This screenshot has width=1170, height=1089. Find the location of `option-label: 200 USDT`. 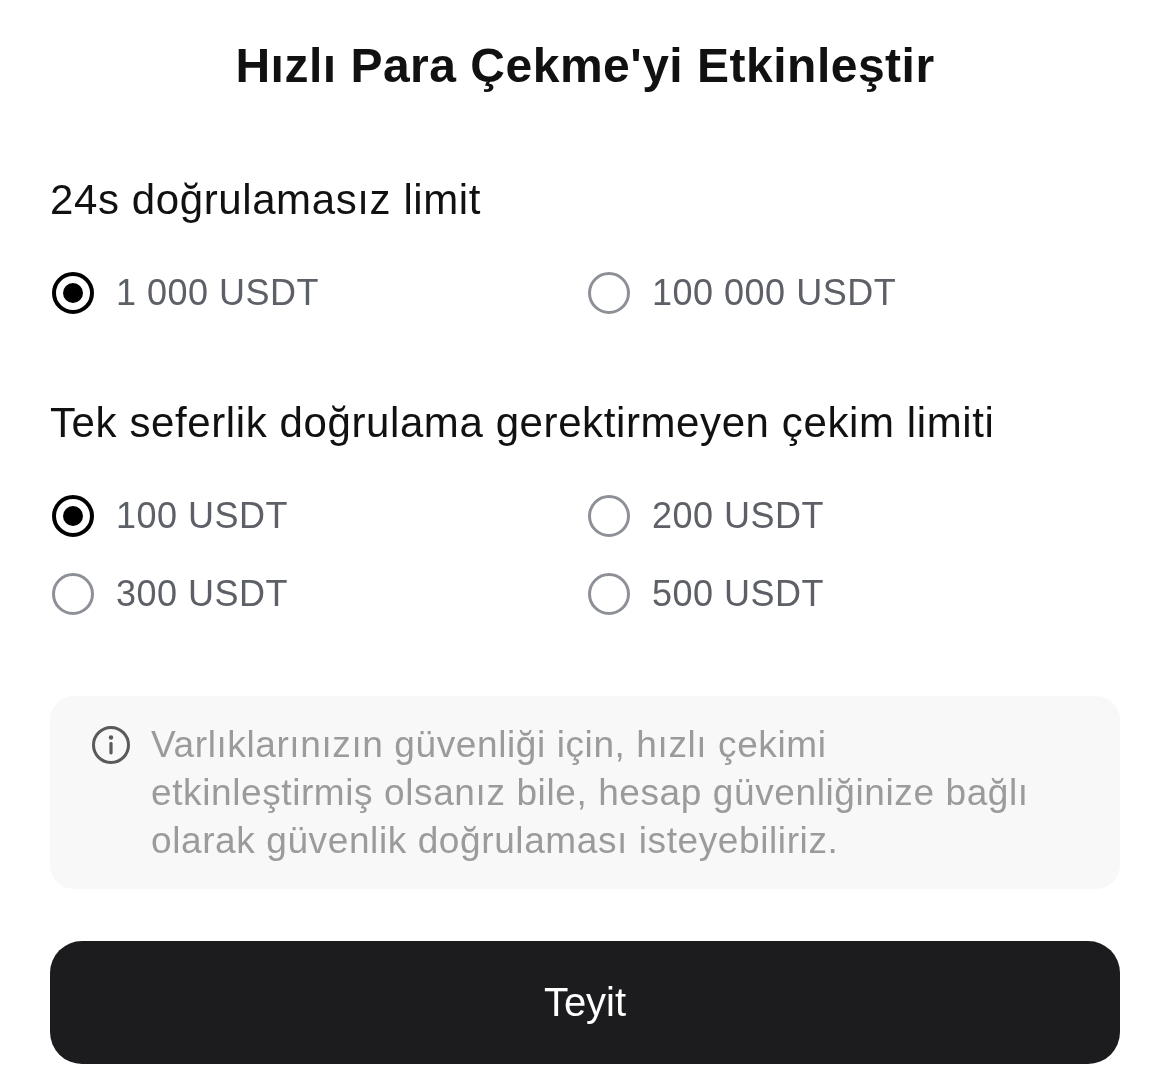

option-label: 200 USDT is located at coordinates (738, 516).